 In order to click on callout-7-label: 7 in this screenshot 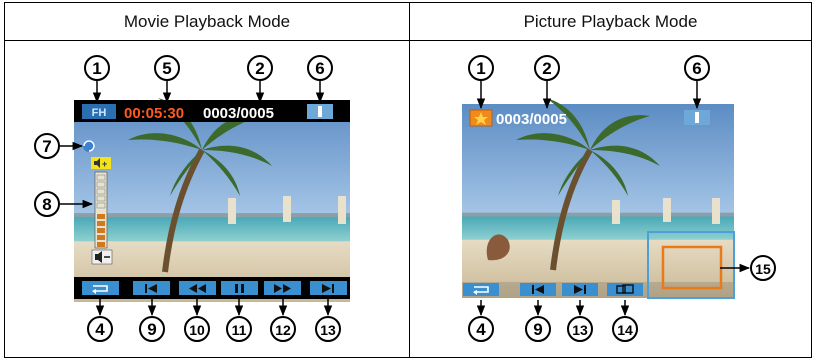, I will do `click(46, 146)`.